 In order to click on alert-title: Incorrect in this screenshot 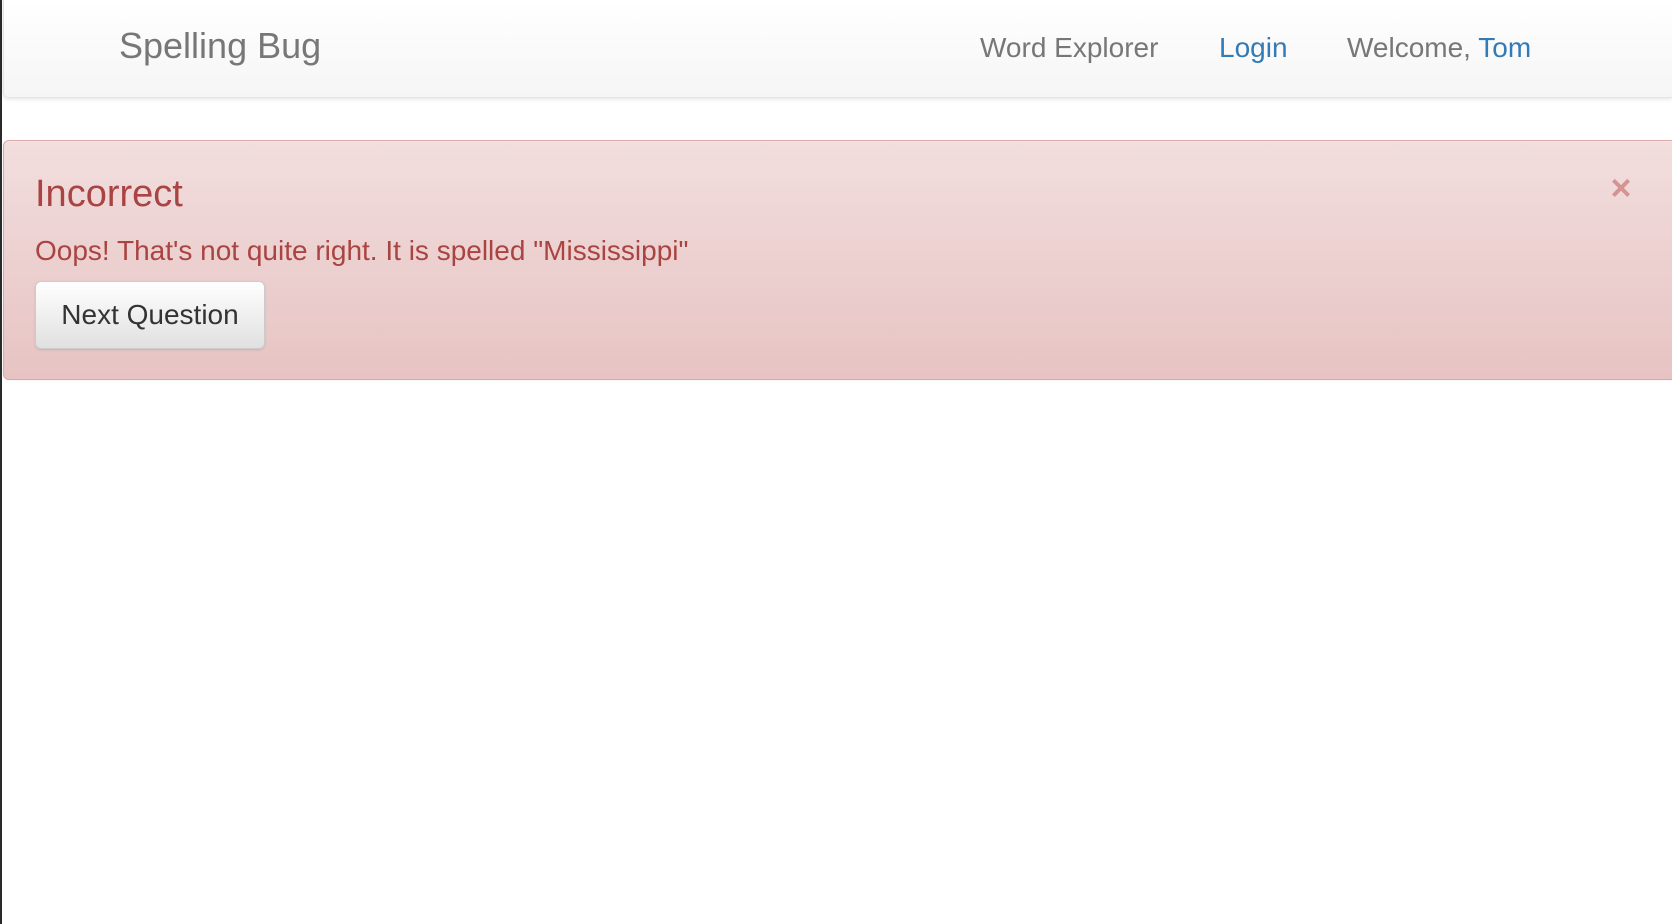, I will do `click(109, 194)`.